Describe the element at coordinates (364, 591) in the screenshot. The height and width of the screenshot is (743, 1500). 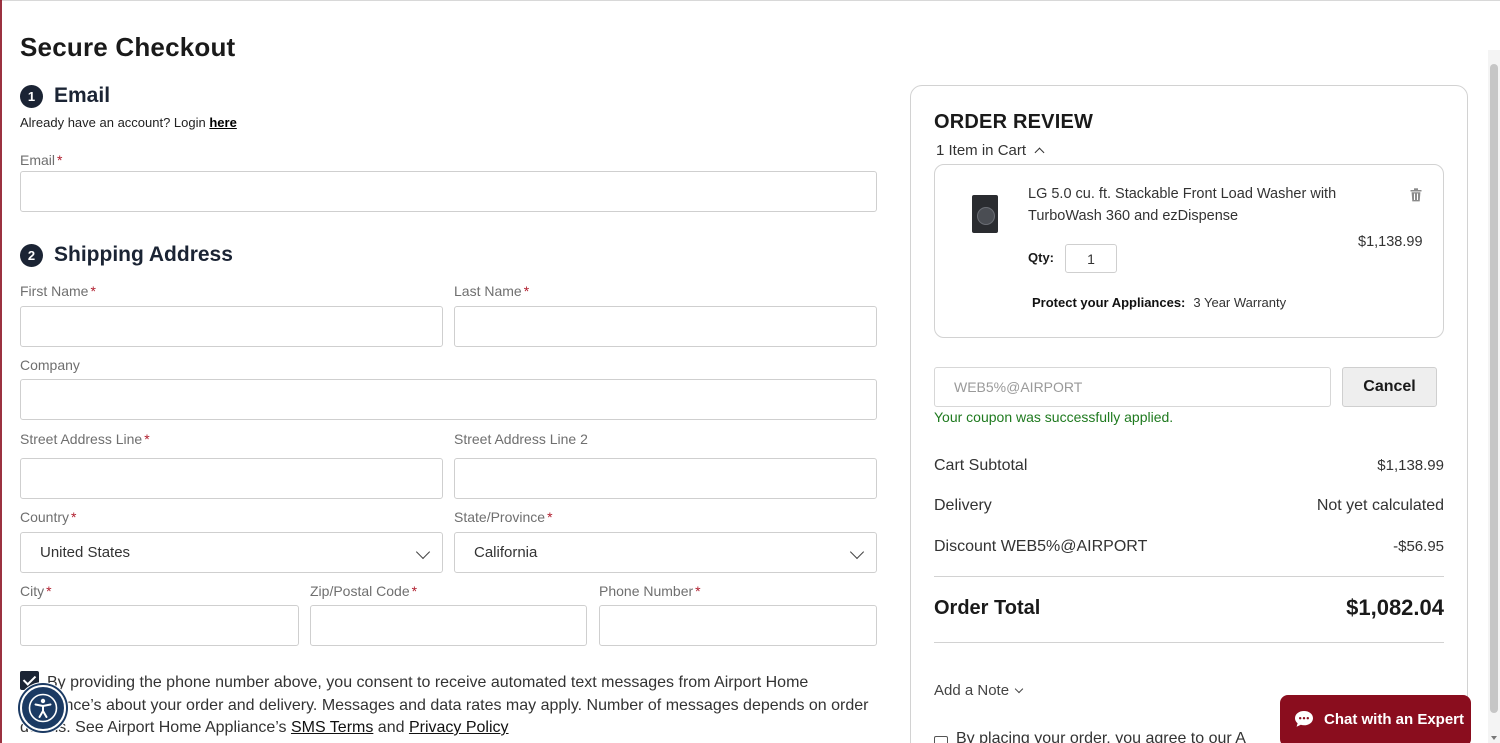
I see `zip-label: Zip/Postal Code *` at that location.